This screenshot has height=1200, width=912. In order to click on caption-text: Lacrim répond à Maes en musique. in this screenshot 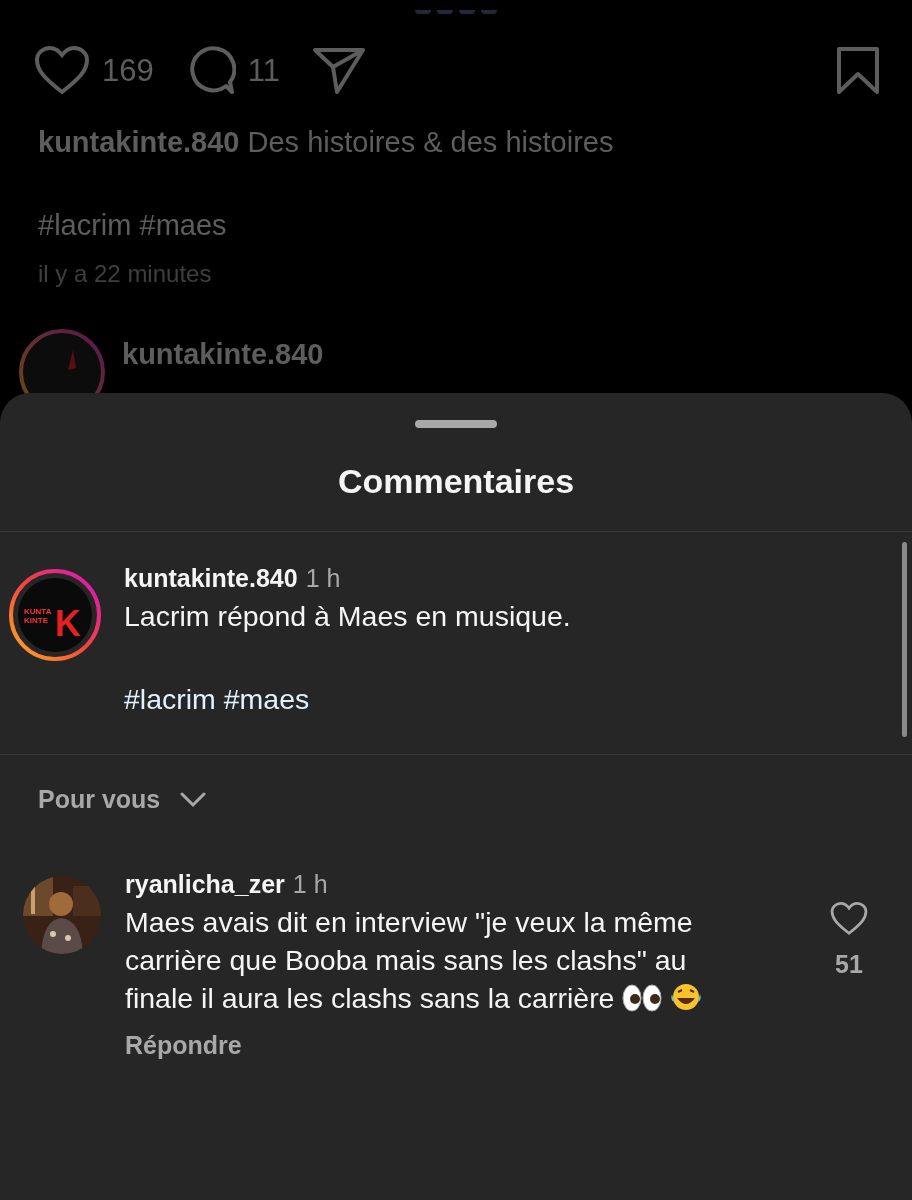, I will do `click(348, 616)`.